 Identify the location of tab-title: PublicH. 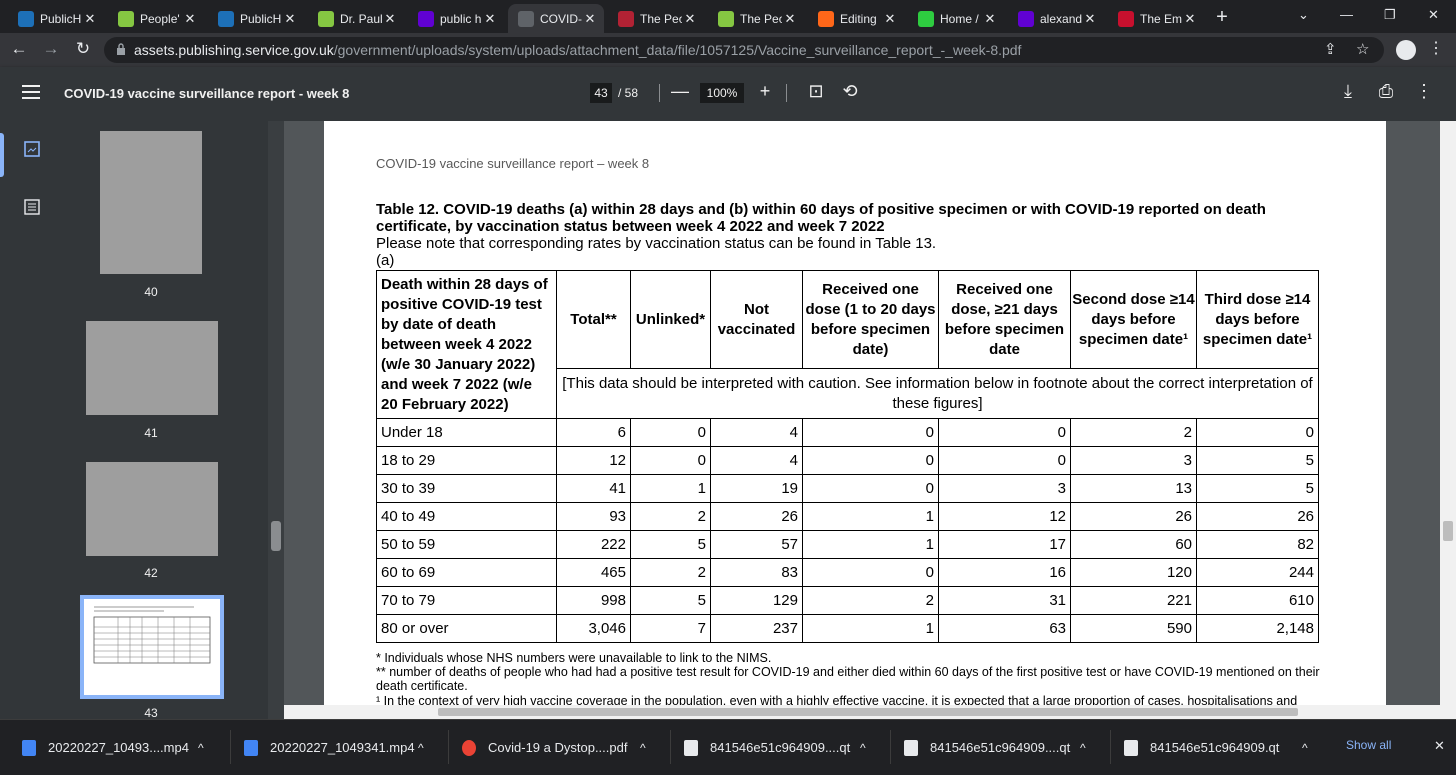
(261, 18).